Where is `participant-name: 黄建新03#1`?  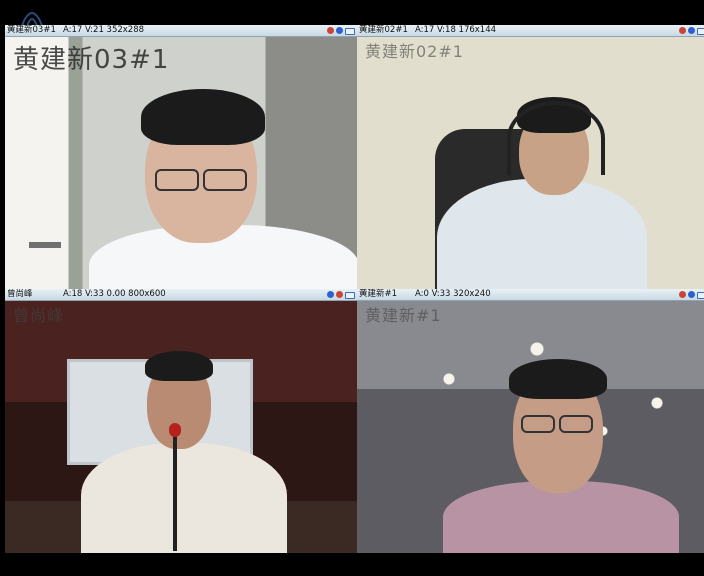
participant-name: 黄建新03#1 is located at coordinates (31, 30).